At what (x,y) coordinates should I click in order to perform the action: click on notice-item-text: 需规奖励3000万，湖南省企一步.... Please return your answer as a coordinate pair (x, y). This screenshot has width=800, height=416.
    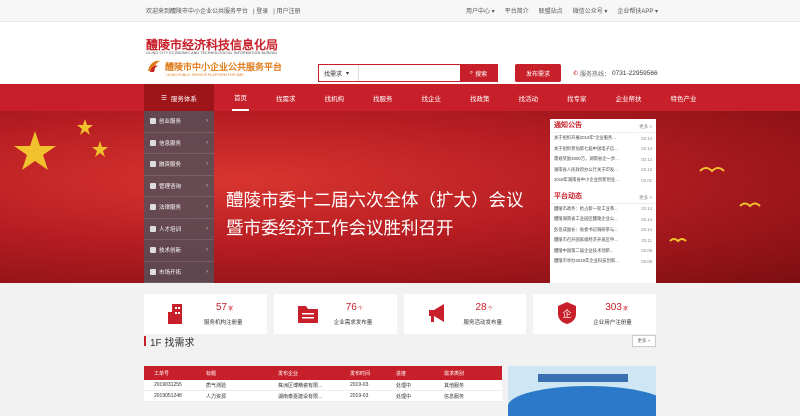
    Looking at the image, I should click on (586, 159).